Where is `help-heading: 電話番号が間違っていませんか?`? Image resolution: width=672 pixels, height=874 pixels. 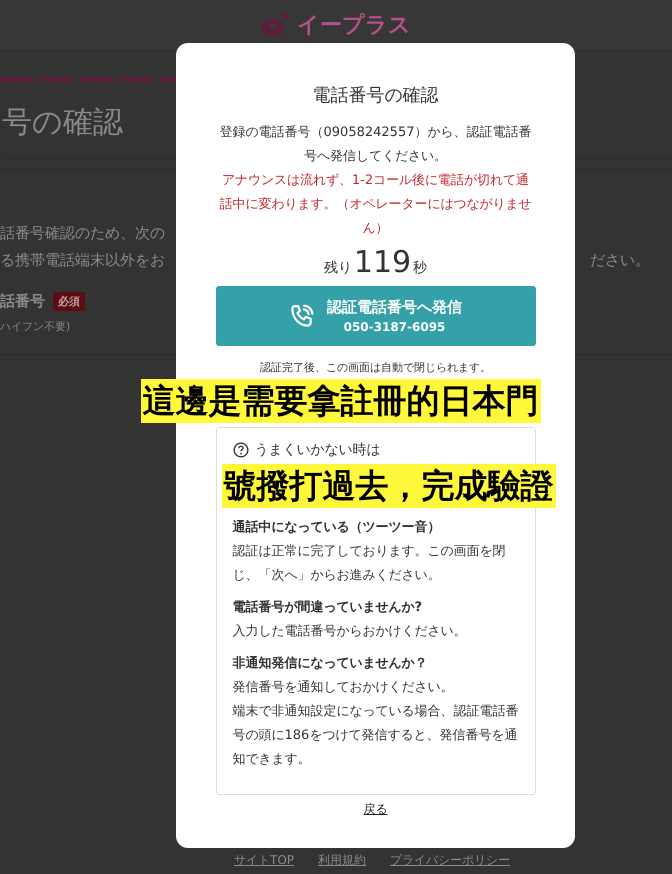
help-heading: 電話番号が間違っていませんか? is located at coordinates (328, 608).